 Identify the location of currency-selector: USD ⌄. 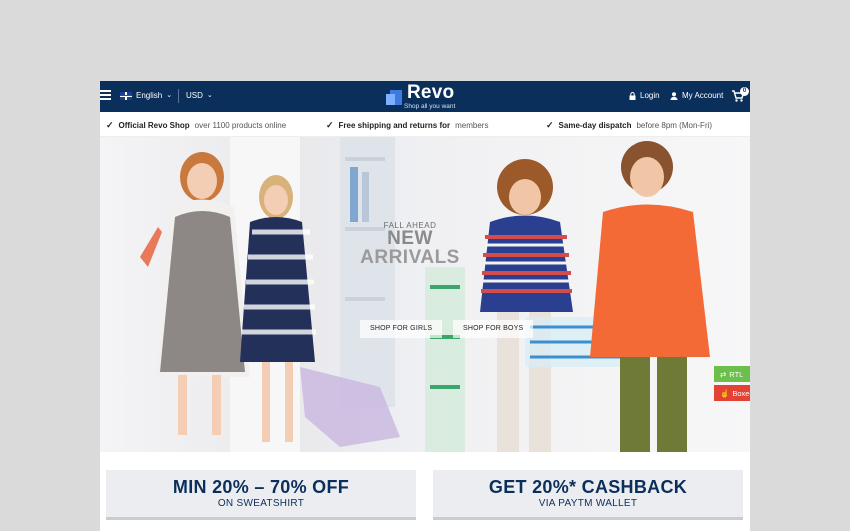
(199, 95).